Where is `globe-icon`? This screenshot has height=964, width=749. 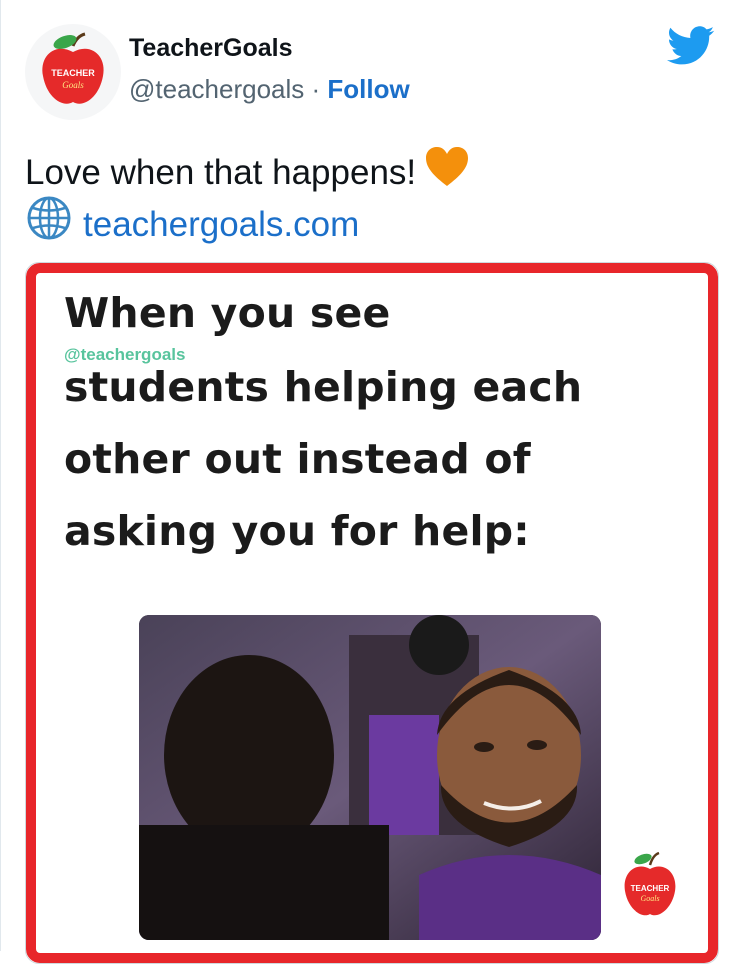
globe-icon is located at coordinates (49, 218).